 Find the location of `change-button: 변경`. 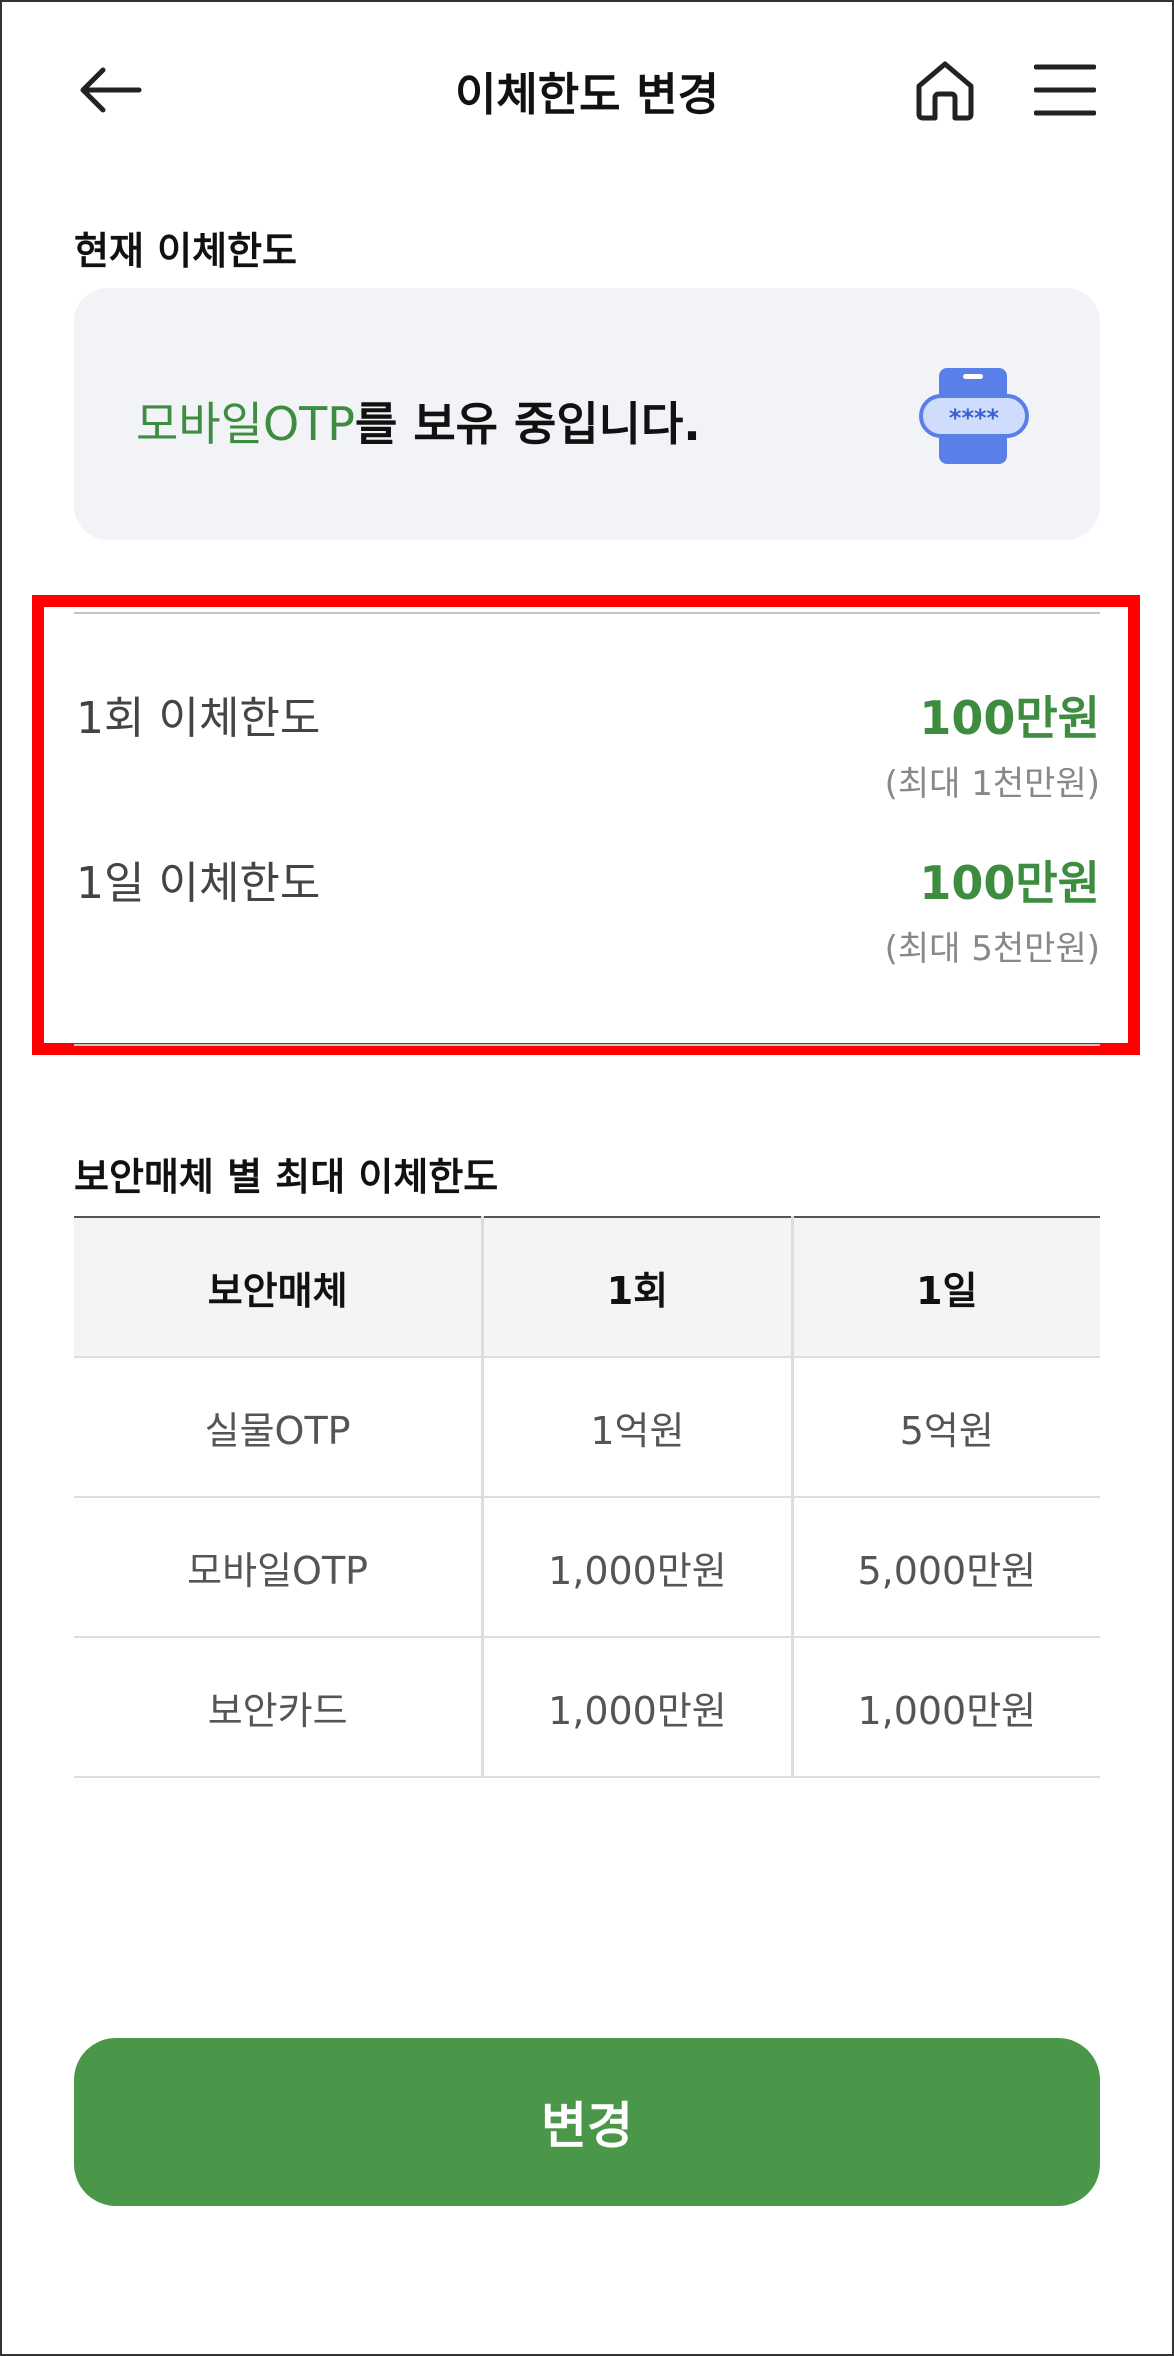

change-button: 변경 is located at coordinates (587, 2122).